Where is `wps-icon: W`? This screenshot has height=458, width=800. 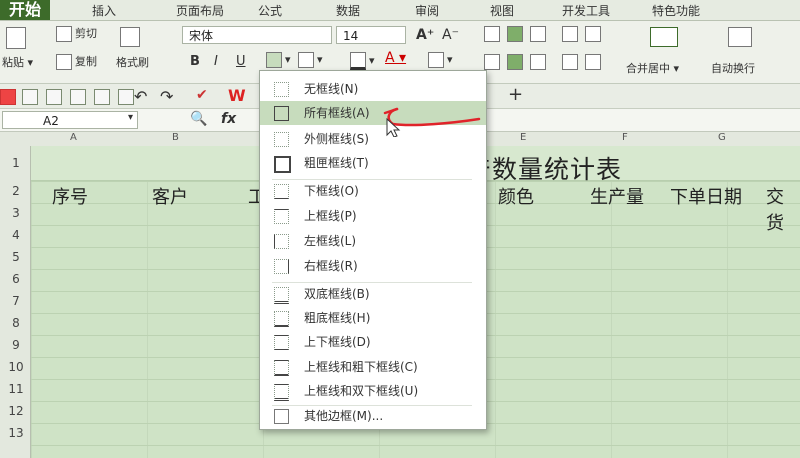 wps-icon: W is located at coordinates (237, 95).